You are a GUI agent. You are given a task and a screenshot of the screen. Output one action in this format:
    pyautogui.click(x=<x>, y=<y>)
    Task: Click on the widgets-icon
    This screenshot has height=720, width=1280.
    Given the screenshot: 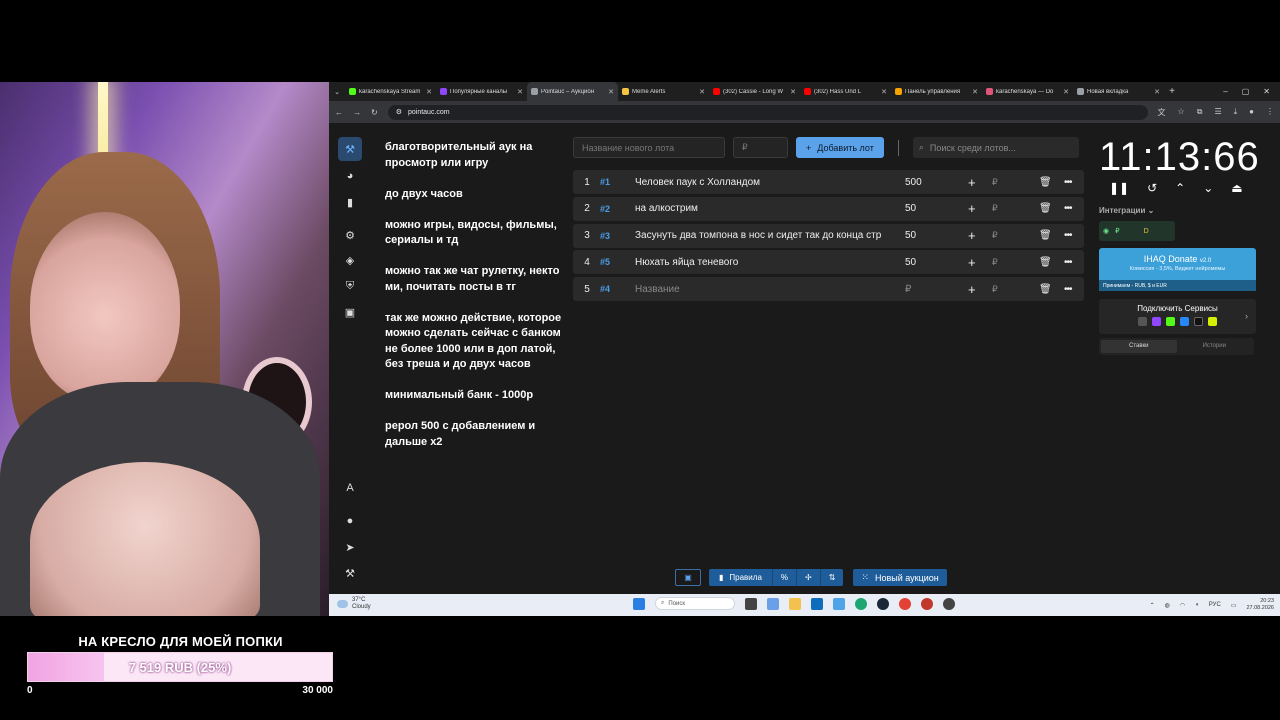 What is the action you would take?
    pyautogui.click(x=773, y=603)
    